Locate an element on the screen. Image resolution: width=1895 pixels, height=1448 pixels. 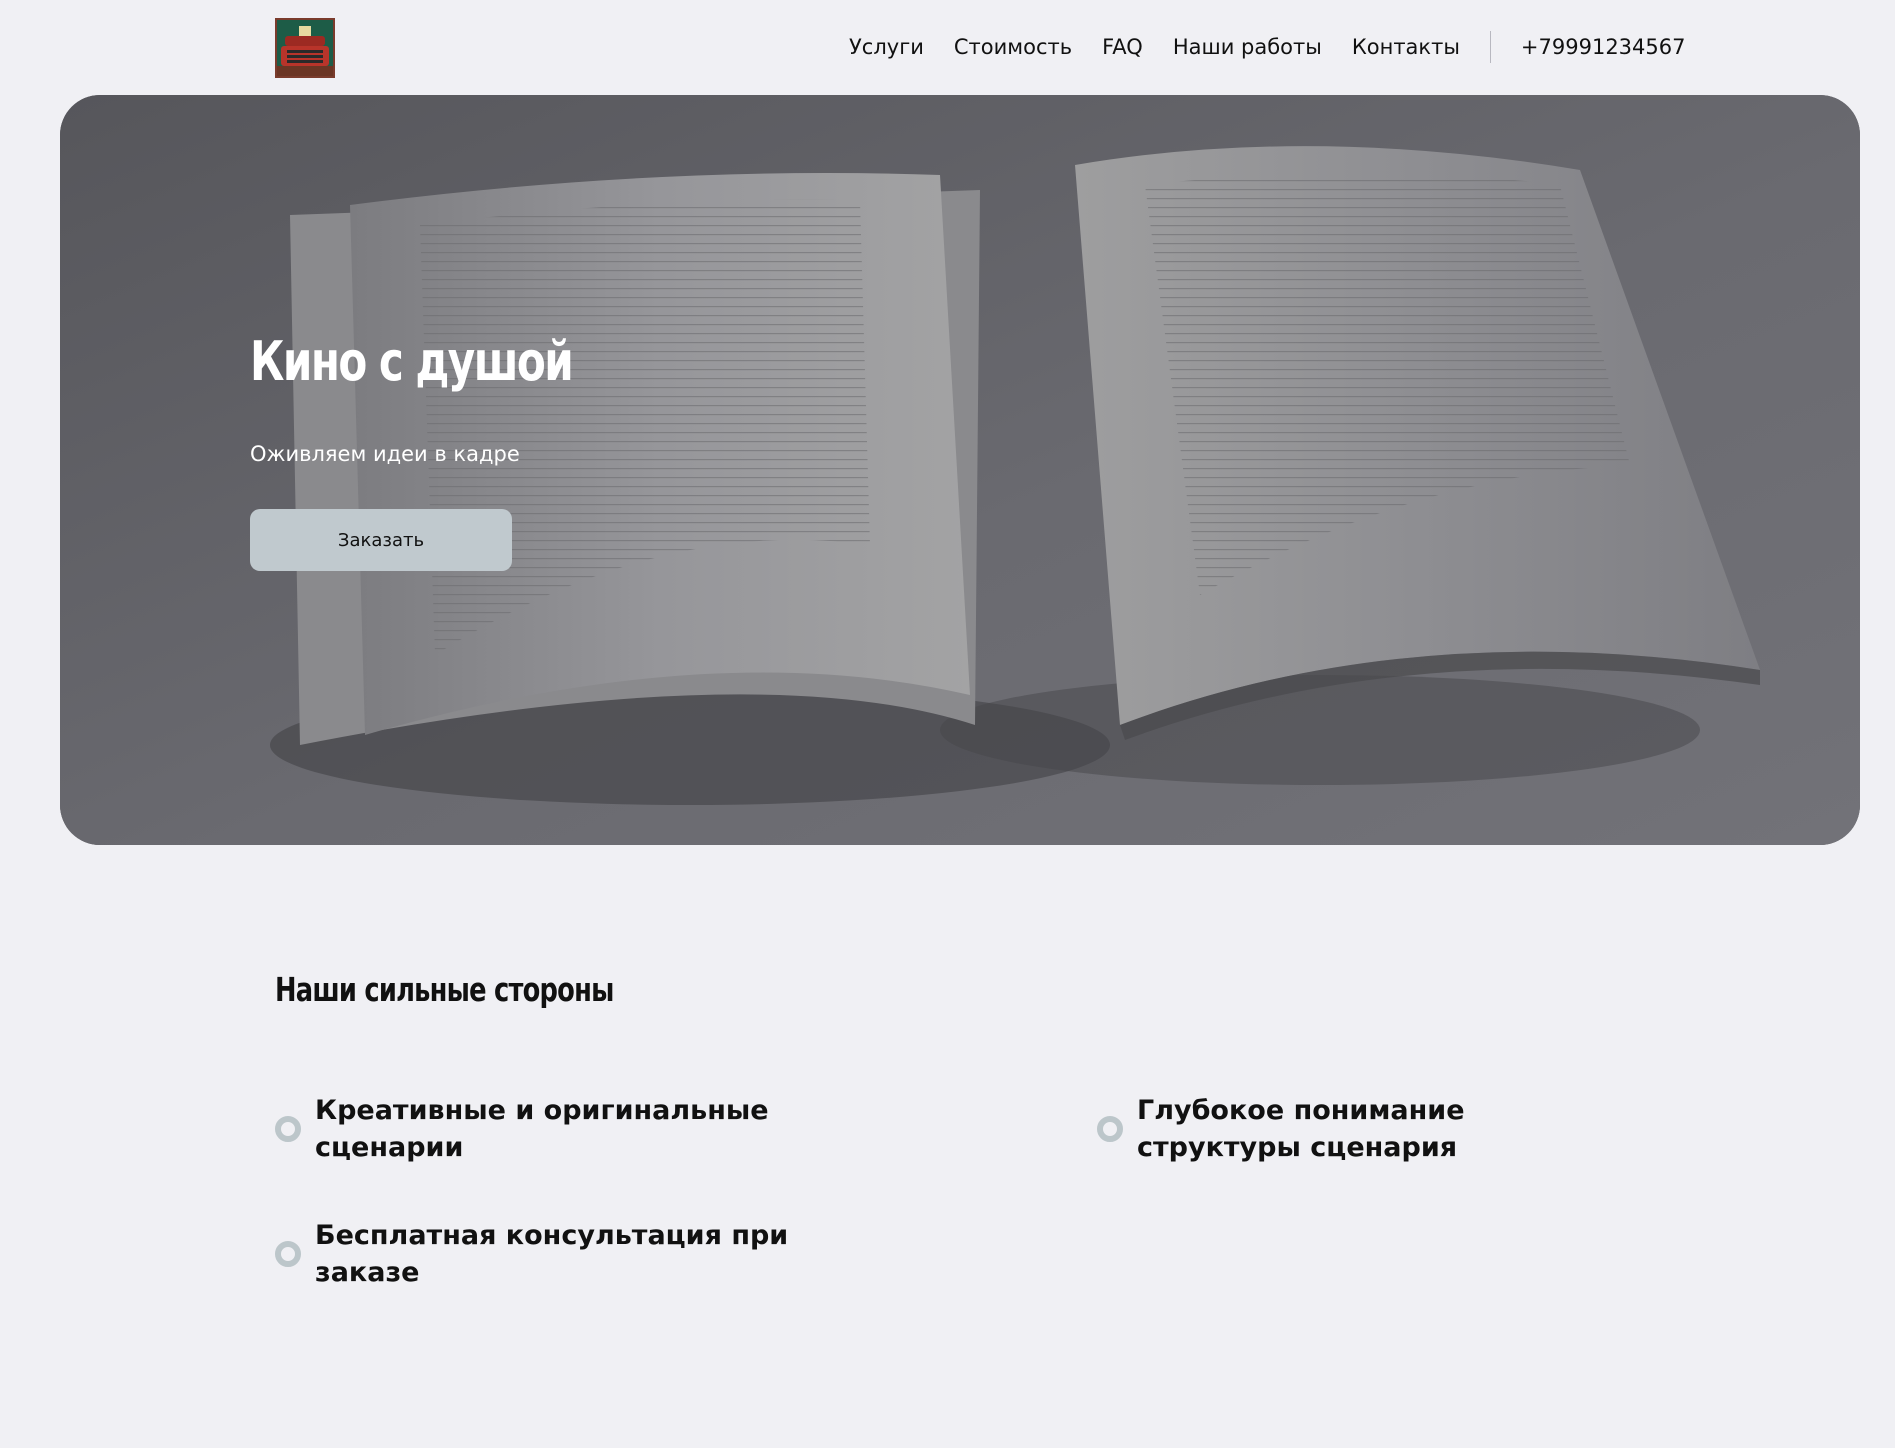
hero-subtitle: Оживляем идеи в кадре is located at coordinates (385, 454).